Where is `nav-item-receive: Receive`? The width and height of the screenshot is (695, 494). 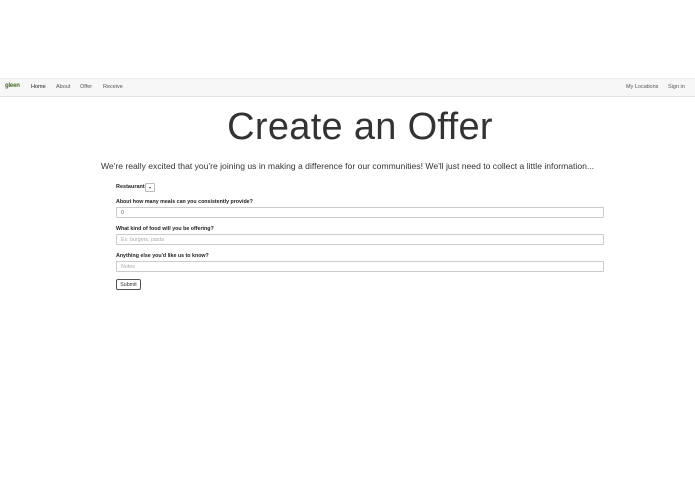
nav-item-receive: Receive is located at coordinates (113, 87).